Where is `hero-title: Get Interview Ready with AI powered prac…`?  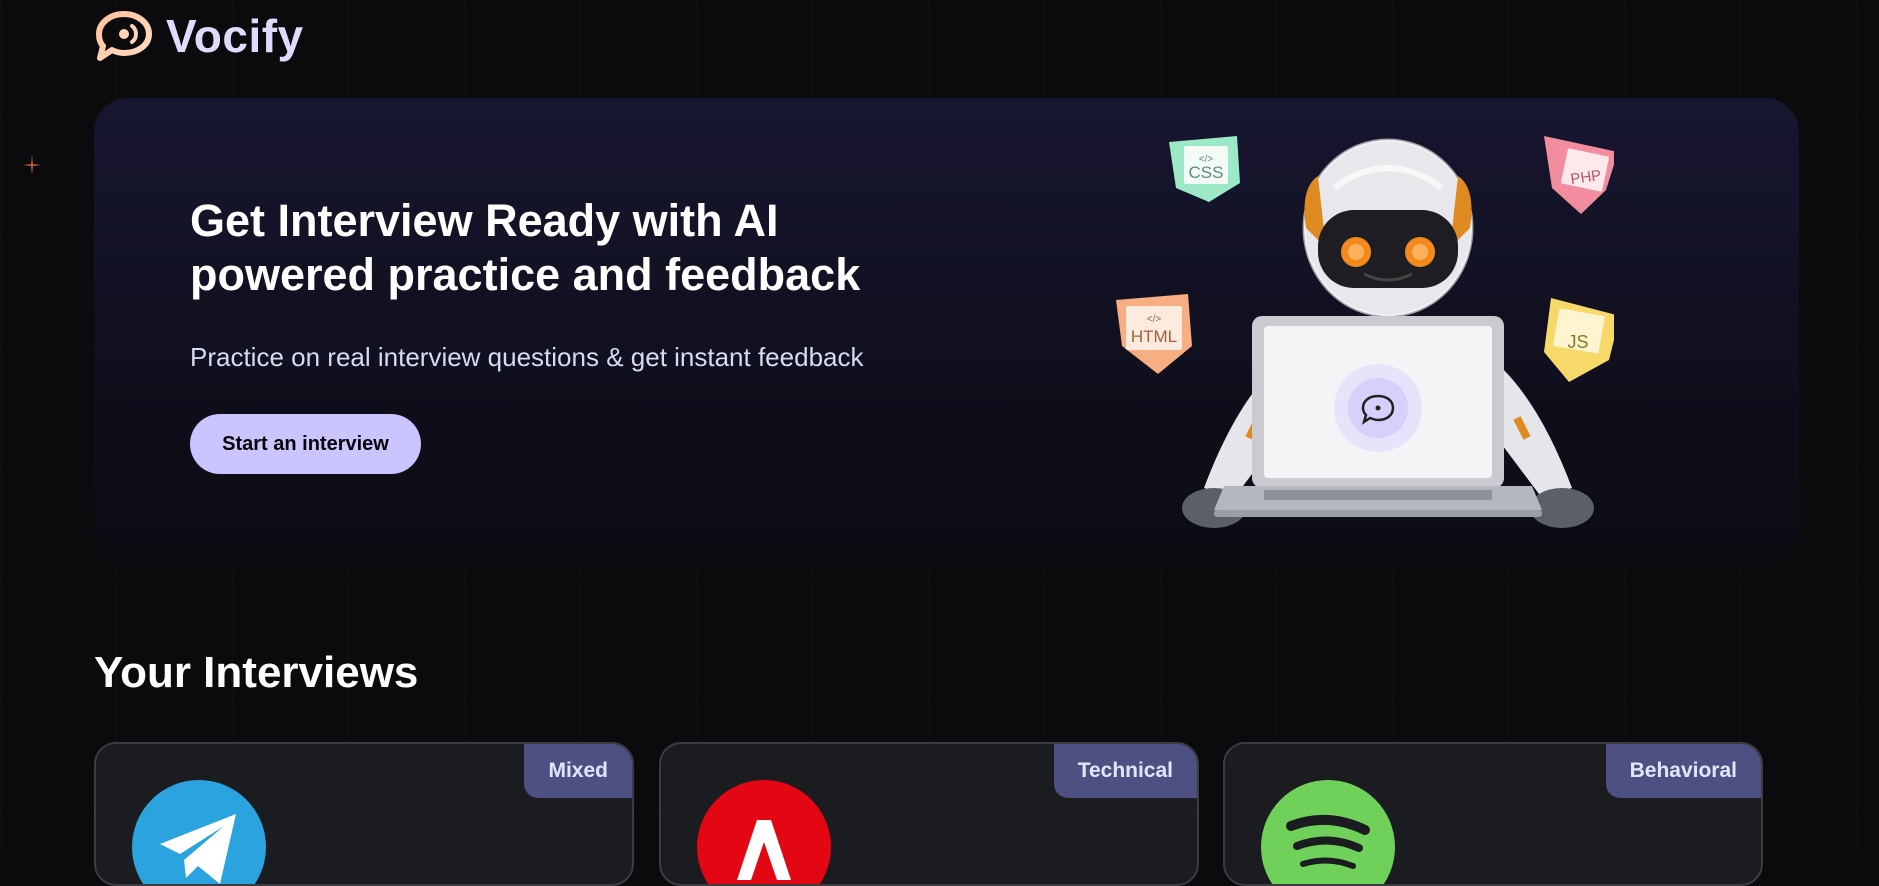 hero-title: Get Interview Ready with AI powered prac… is located at coordinates (570, 248).